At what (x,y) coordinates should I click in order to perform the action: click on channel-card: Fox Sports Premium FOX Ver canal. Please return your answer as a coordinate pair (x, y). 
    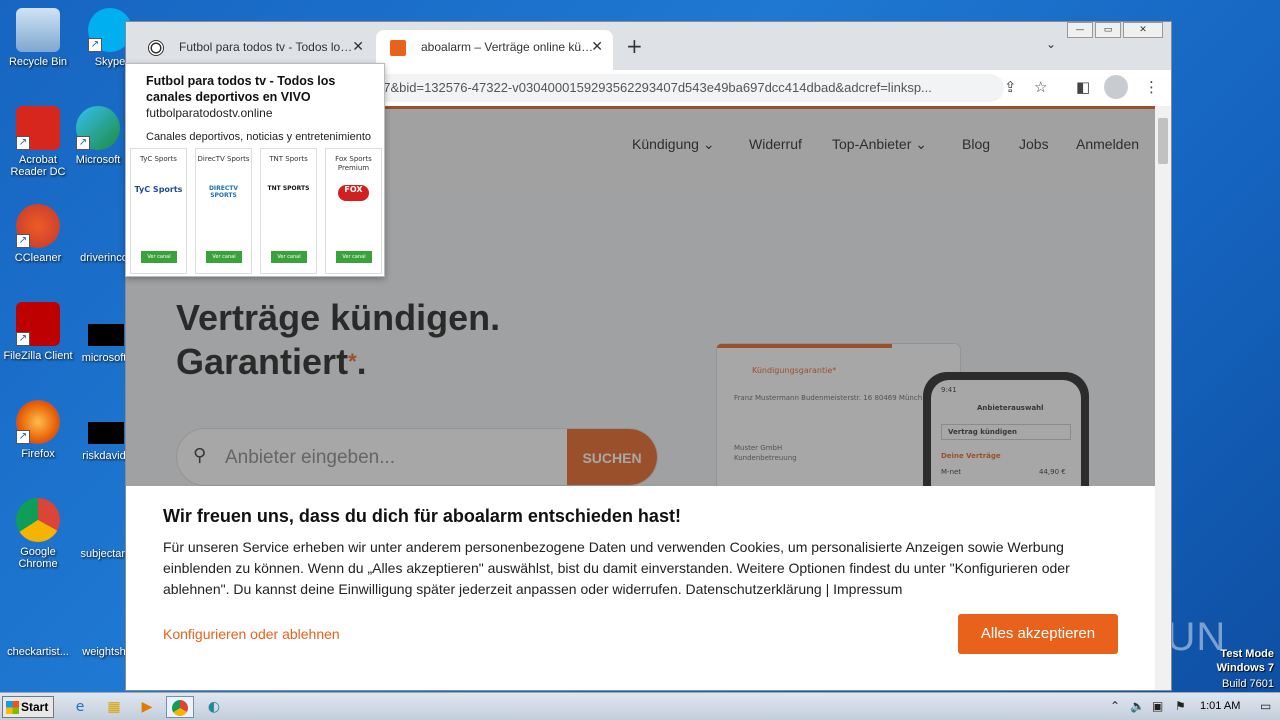
    Looking at the image, I should click on (353, 211).